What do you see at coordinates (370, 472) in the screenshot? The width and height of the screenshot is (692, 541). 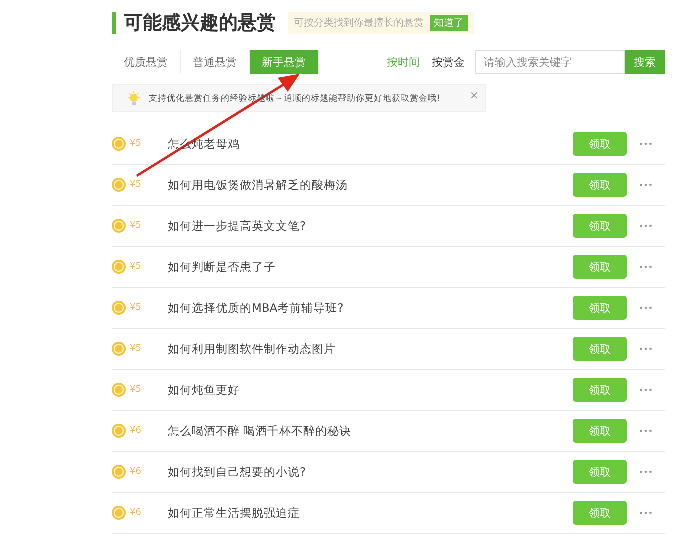 I see `question-title: 如何找到自己想要的小说?` at bounding box center [370, 472].